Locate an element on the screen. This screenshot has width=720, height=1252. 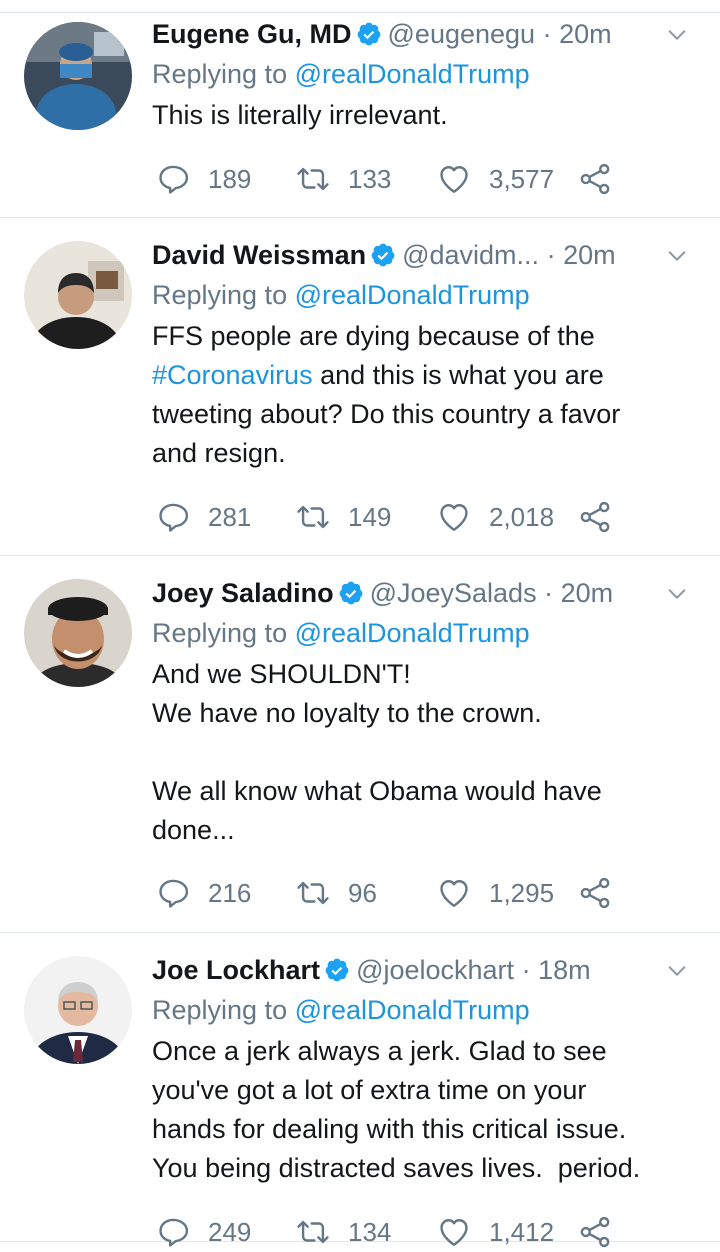
reply-button: 216 is located at coordinates (203, 893).